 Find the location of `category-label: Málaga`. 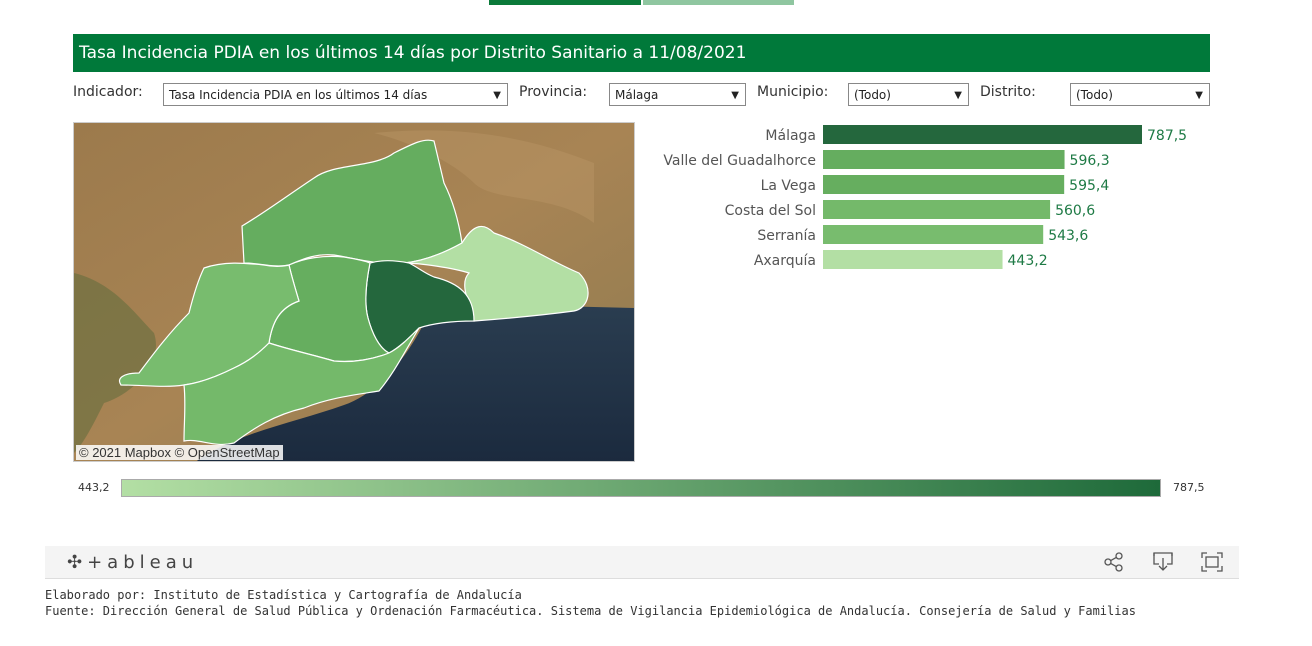

category-label: Málaga is located at coordinates (790, 136).